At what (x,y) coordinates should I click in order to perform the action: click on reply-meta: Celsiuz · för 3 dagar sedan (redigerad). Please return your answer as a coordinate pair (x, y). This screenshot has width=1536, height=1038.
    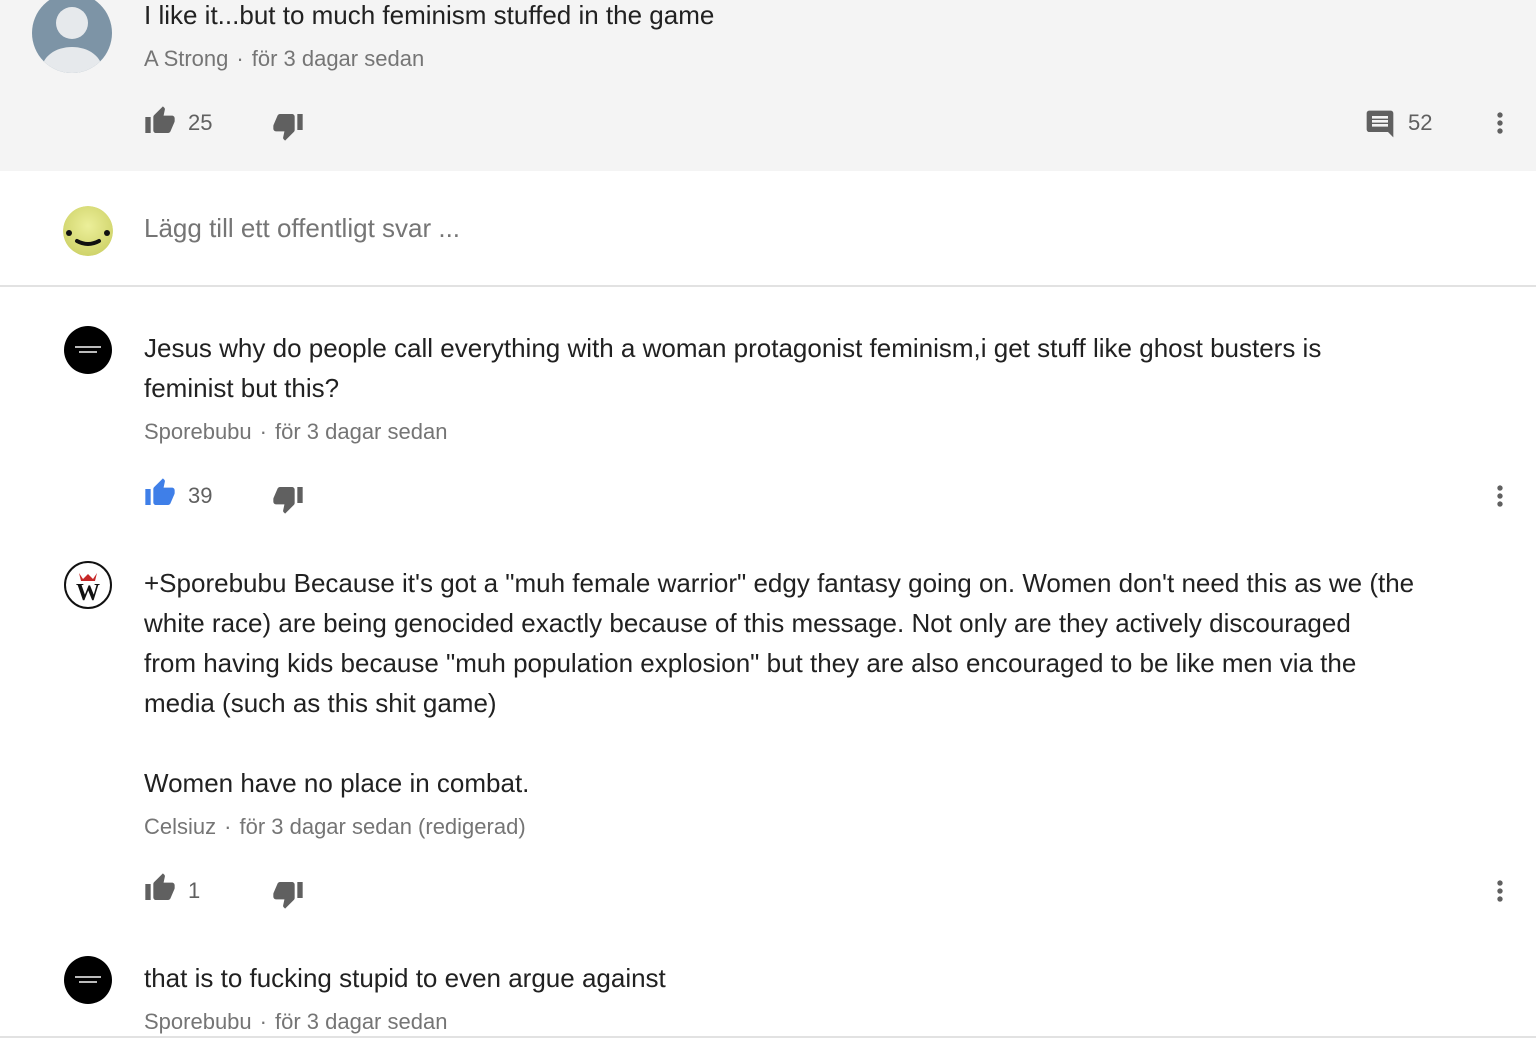
    Looking at the image, I should click on (335, 826).